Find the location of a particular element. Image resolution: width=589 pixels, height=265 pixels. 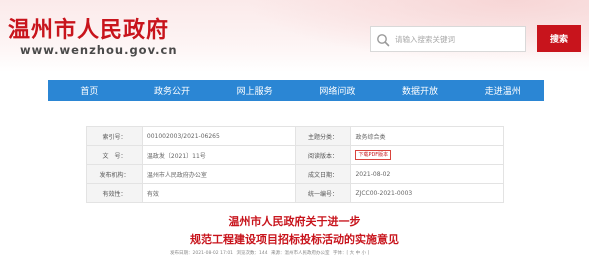

meta-value: 有效 is located at coordinates (218, 193).